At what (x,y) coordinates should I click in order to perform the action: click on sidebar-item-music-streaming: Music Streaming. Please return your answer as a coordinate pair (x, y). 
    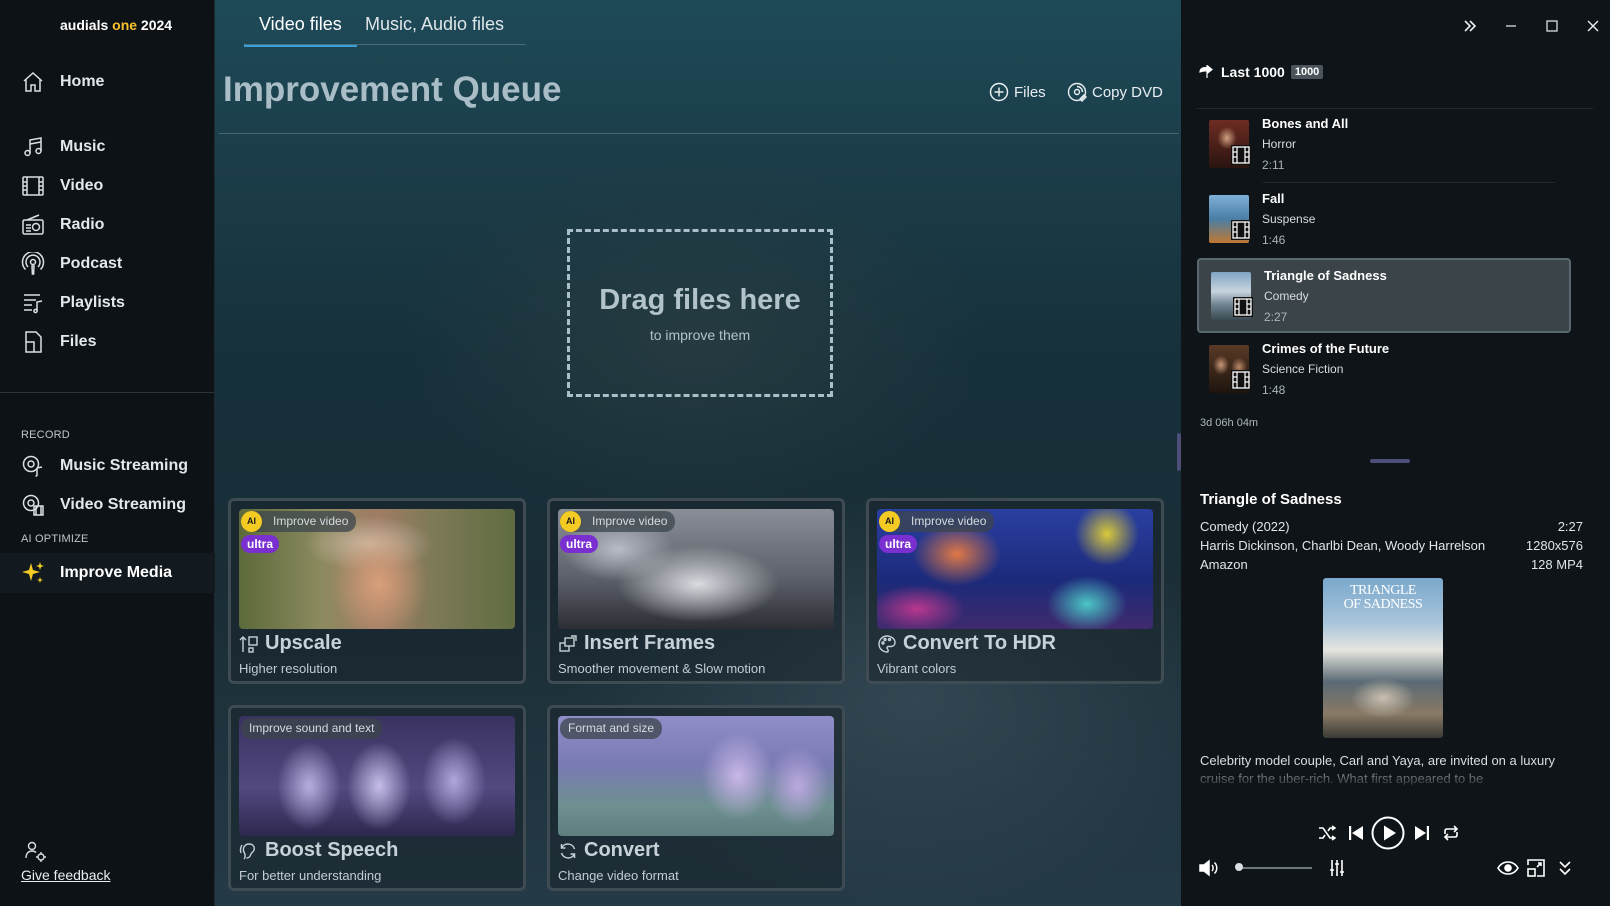
    Looking at the image, I should click on (107, 466).